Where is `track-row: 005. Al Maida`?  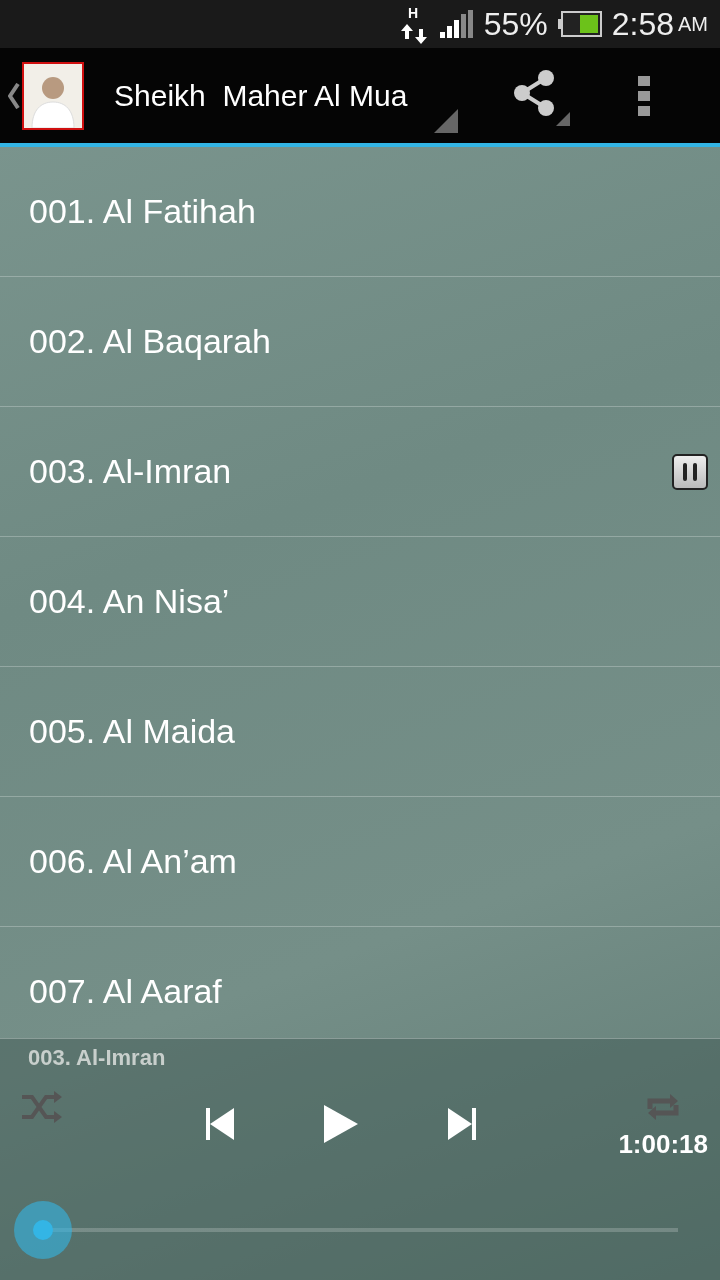 track-row: 005. Al Maida is located at coordinates (360, 732).